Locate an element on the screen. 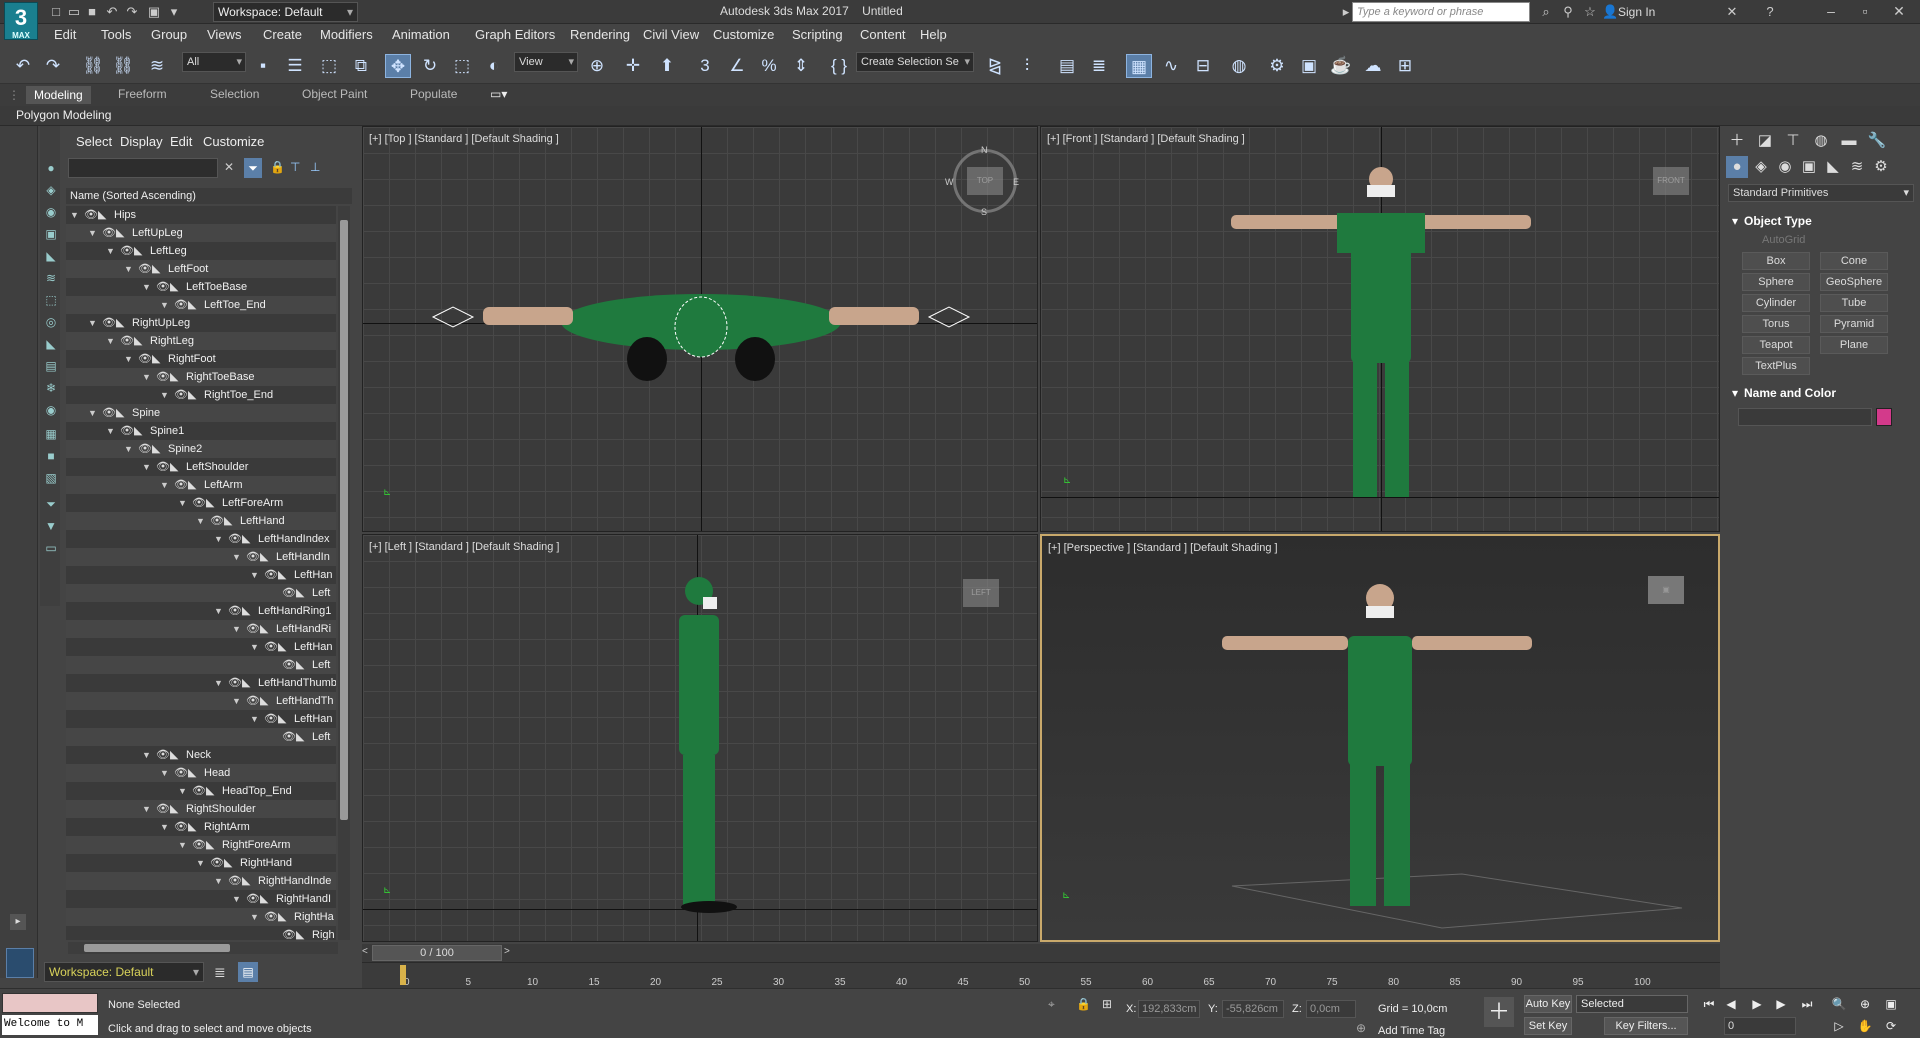  tree-row: ▼ 👁 ◣ LeftUpLeg is located at coordinates (201, 233).